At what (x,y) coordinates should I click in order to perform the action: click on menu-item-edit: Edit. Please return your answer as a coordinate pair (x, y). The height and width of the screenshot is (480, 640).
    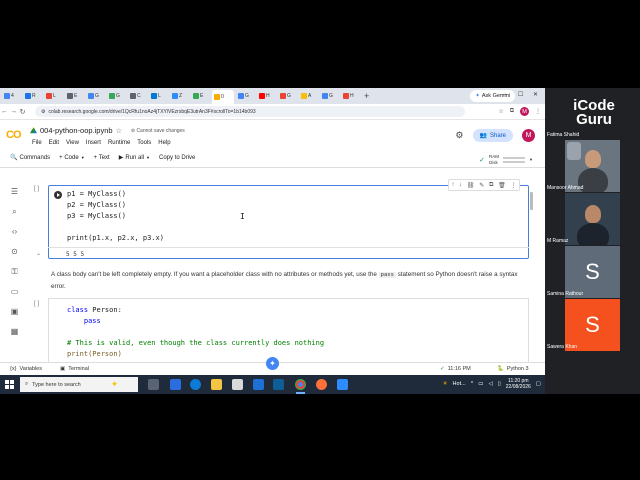
    Looking at the image, I should click on (54, 143).